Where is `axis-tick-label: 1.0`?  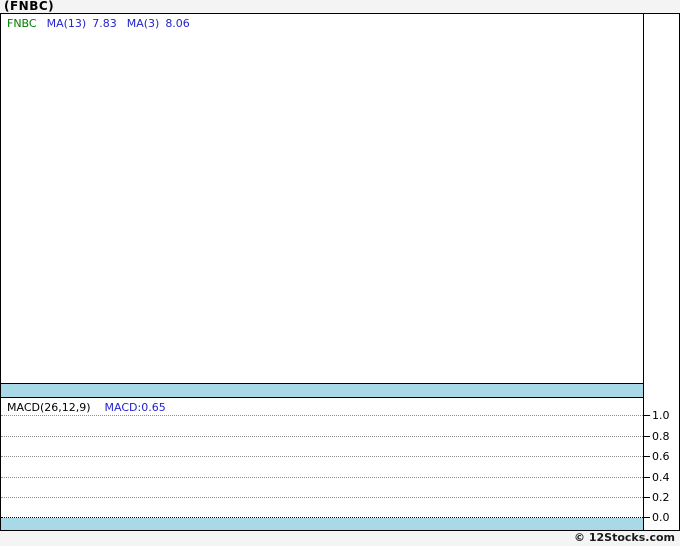
axis-tick-label: 1.0 is located at coordinates (661, 415).